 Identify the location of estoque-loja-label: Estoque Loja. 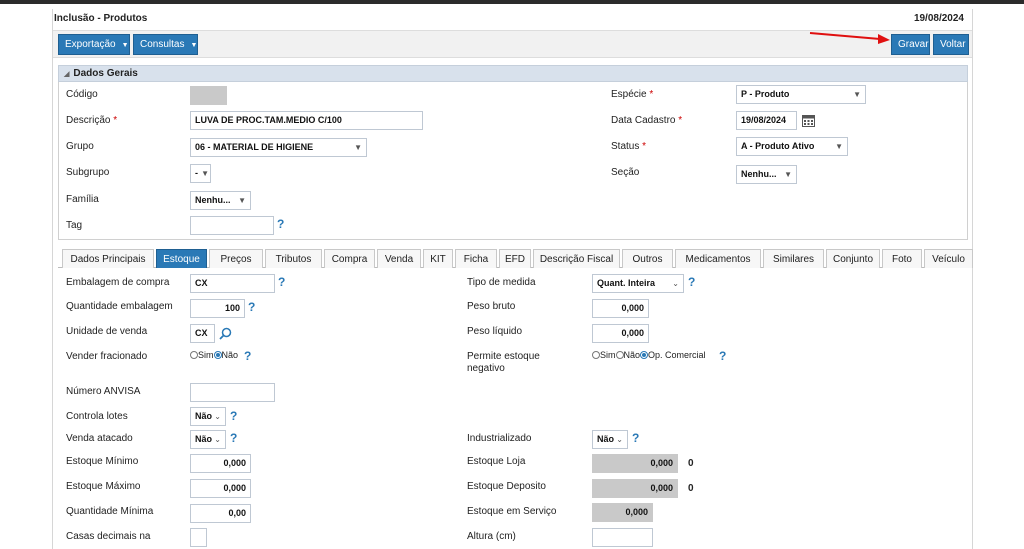
(496, 461).